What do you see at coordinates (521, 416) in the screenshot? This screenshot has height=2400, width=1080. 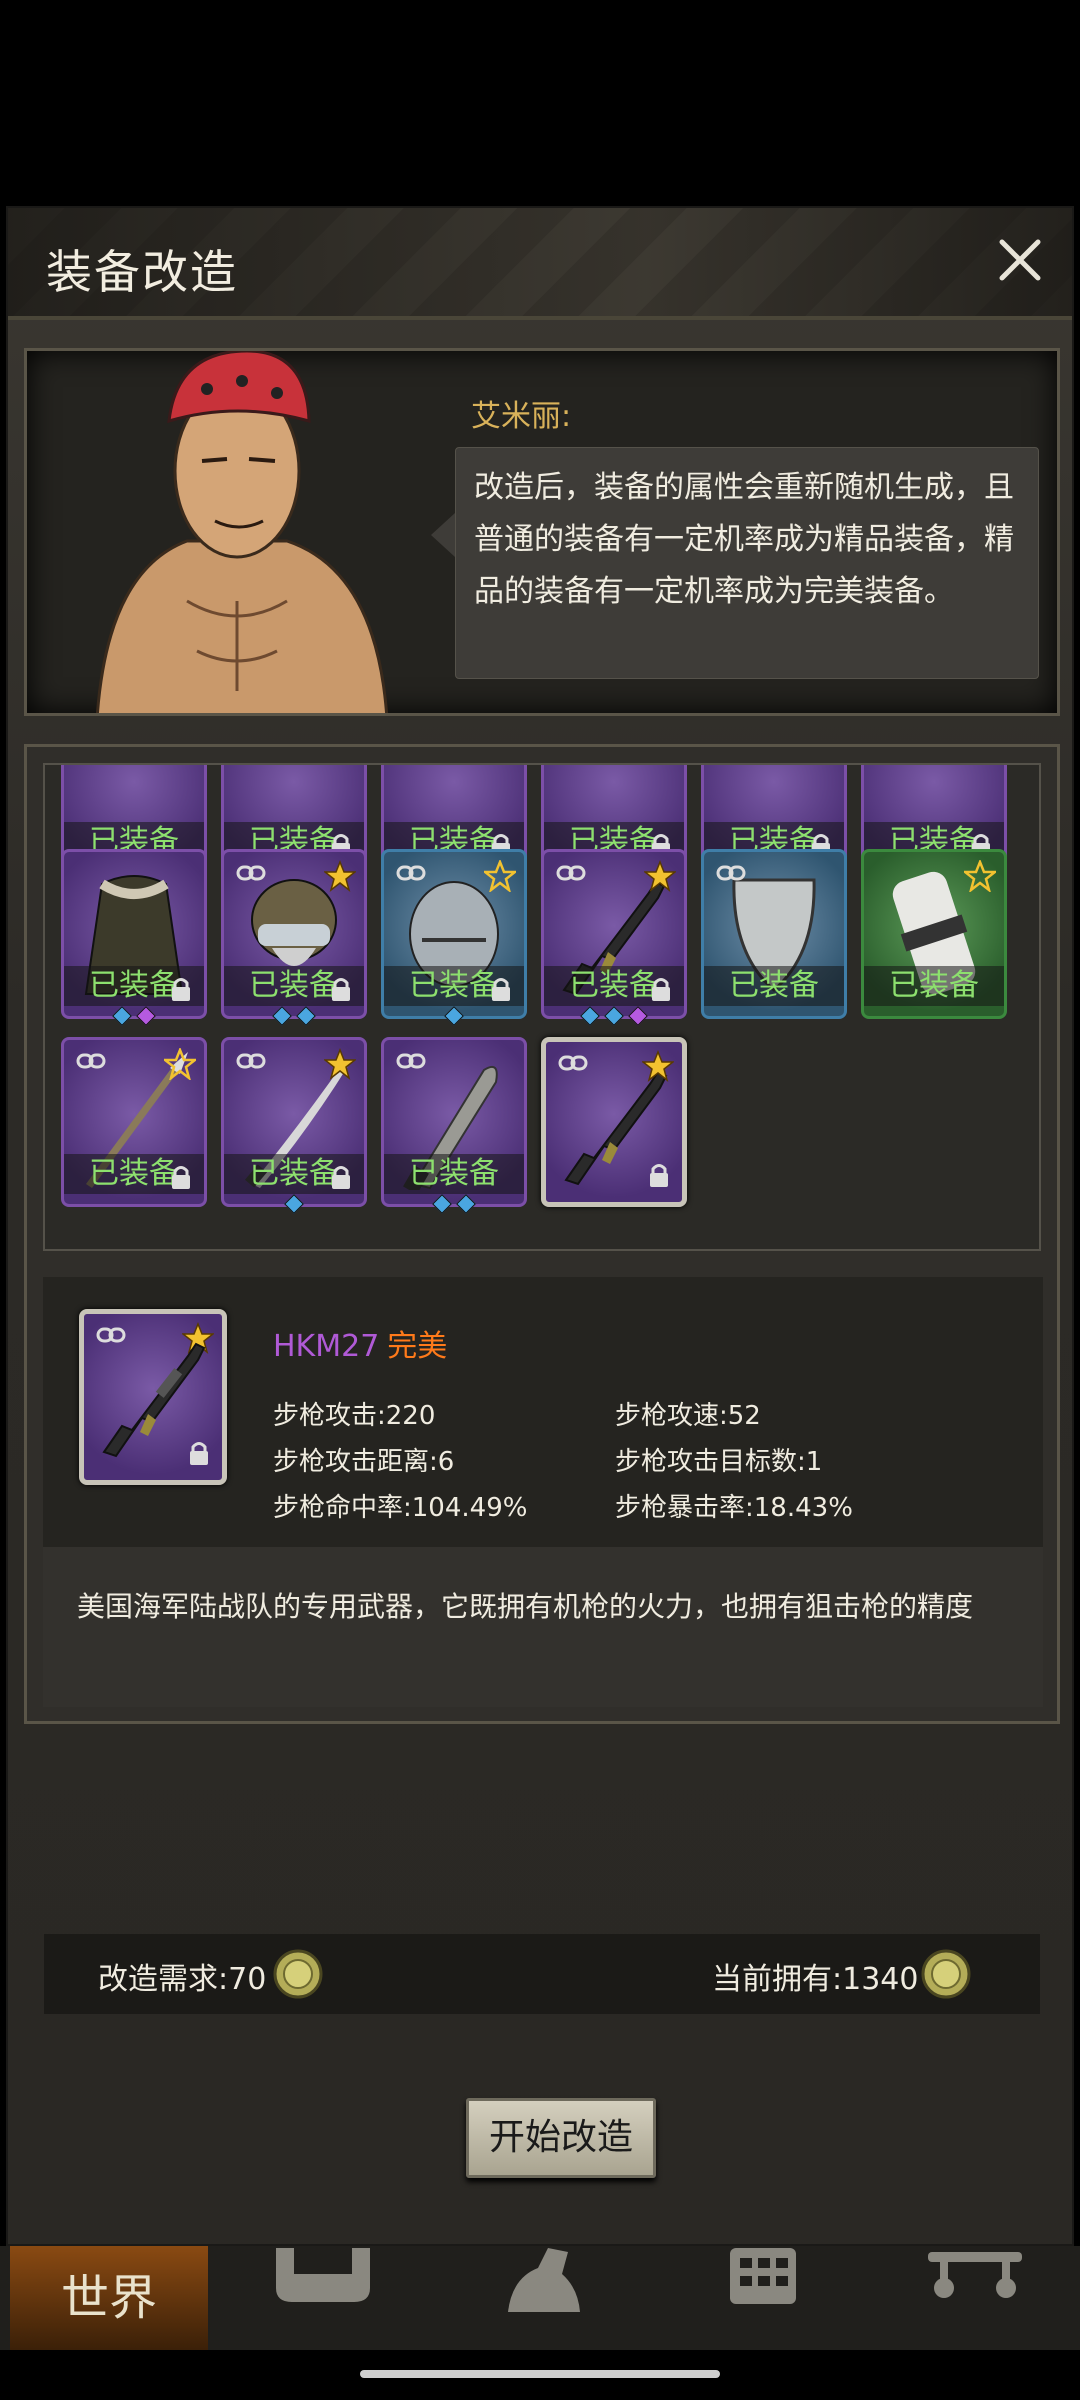 I see `npc-name: 艾米丽:` at bounding box center [521, 416].